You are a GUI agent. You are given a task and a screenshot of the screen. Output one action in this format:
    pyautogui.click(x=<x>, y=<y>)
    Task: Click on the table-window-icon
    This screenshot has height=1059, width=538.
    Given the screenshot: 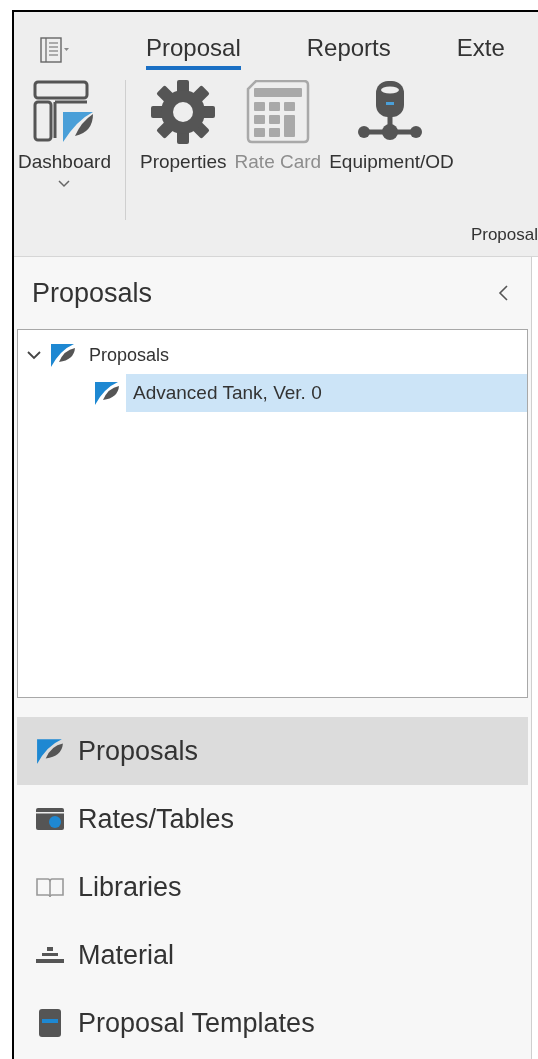 What is the action you would take?
    pyautogui.click(x=50, y=819)
    